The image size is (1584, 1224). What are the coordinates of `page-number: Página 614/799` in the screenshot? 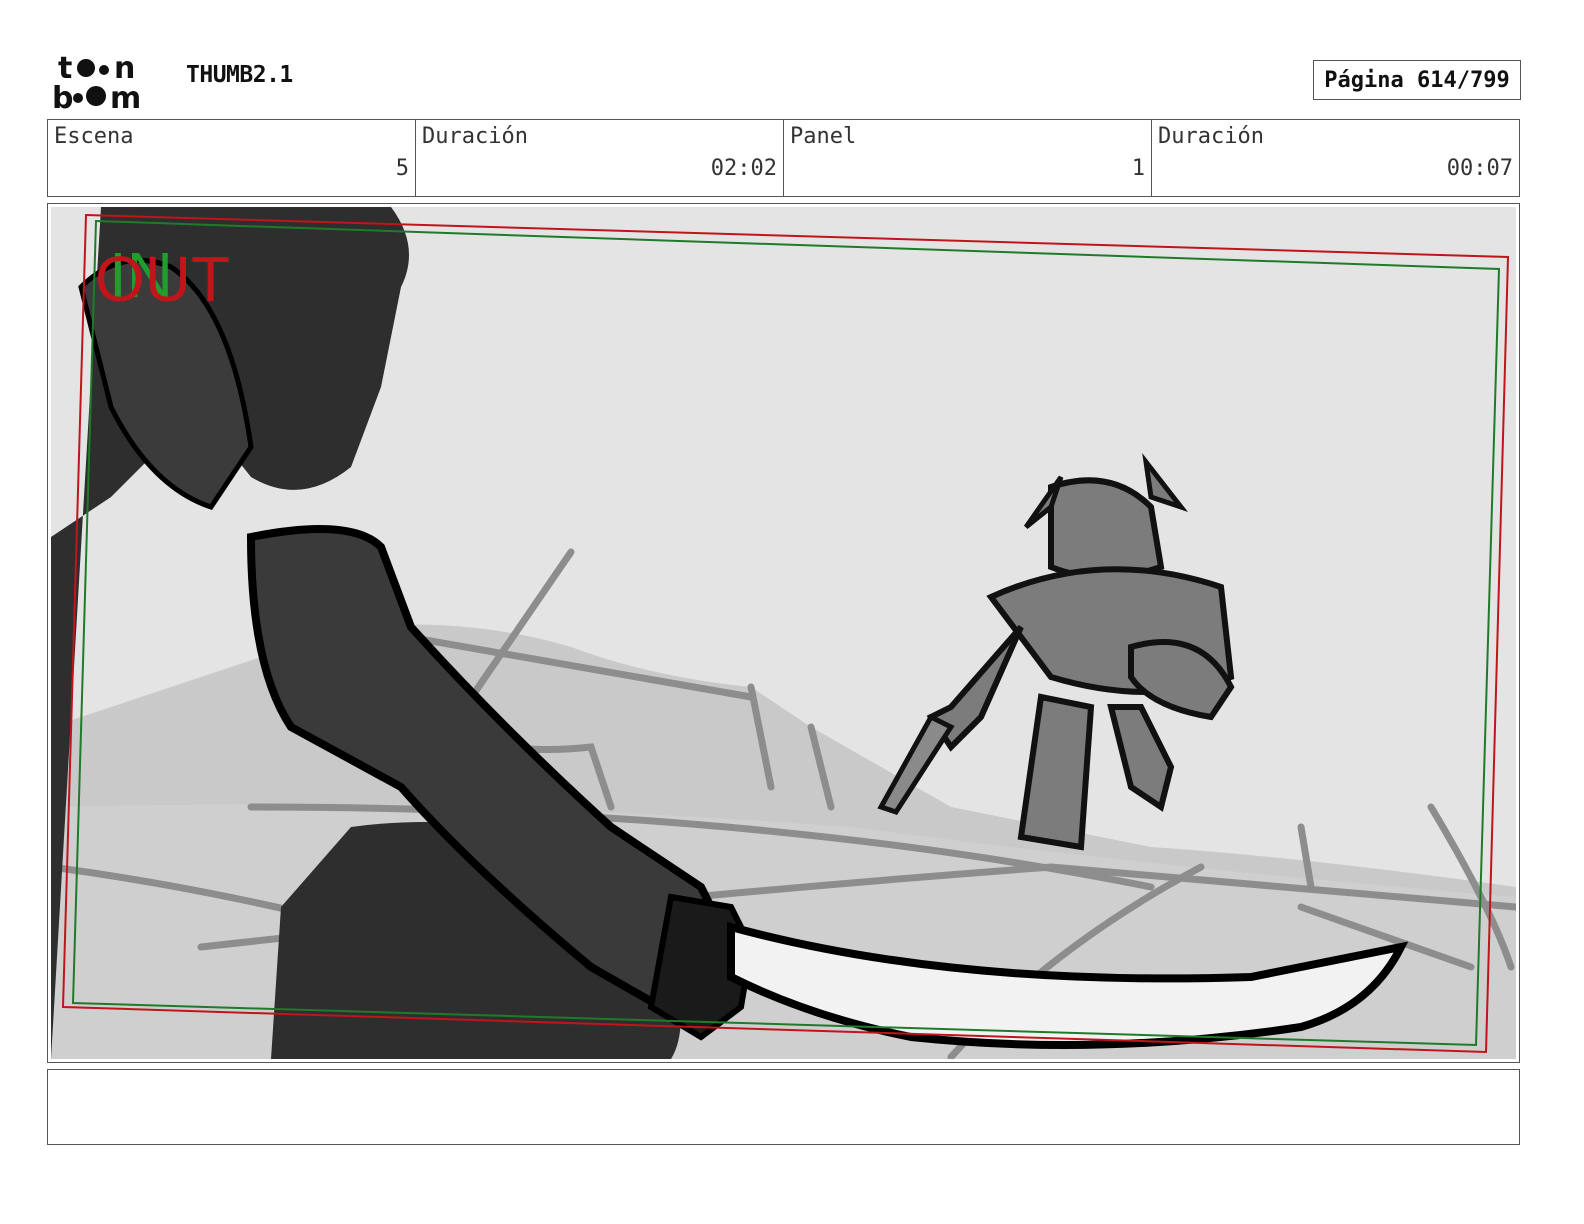 It's located at (1417, 80).